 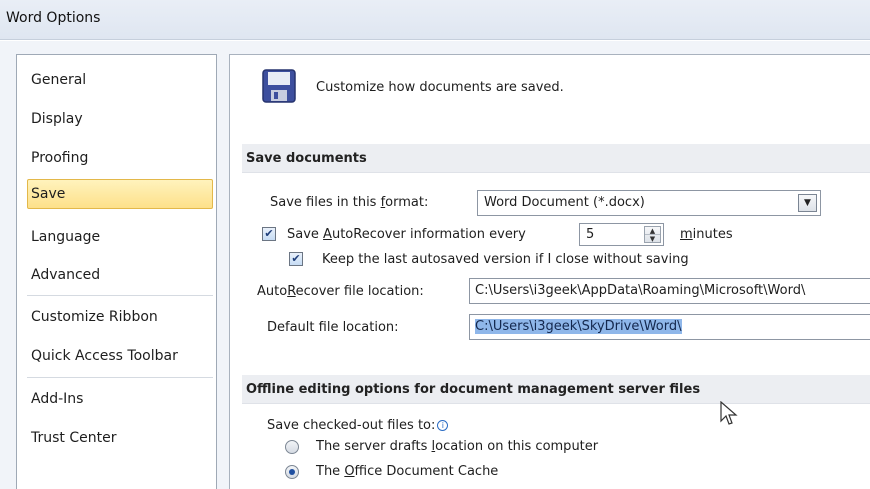 I want to click on chevron-down-icon: ▼, so click(x=807, y=203).